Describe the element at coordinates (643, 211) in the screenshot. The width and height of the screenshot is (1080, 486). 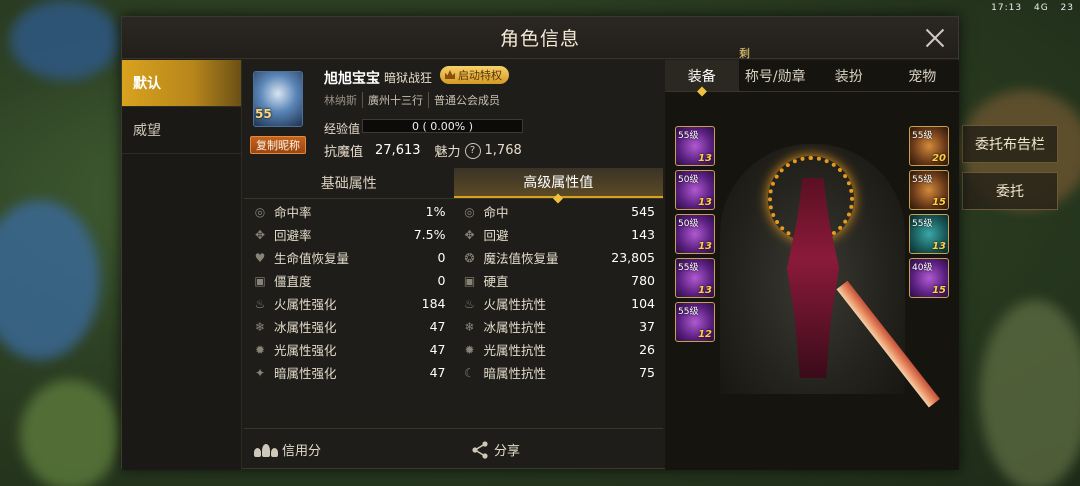
I see `attr-value: 545` at that location.